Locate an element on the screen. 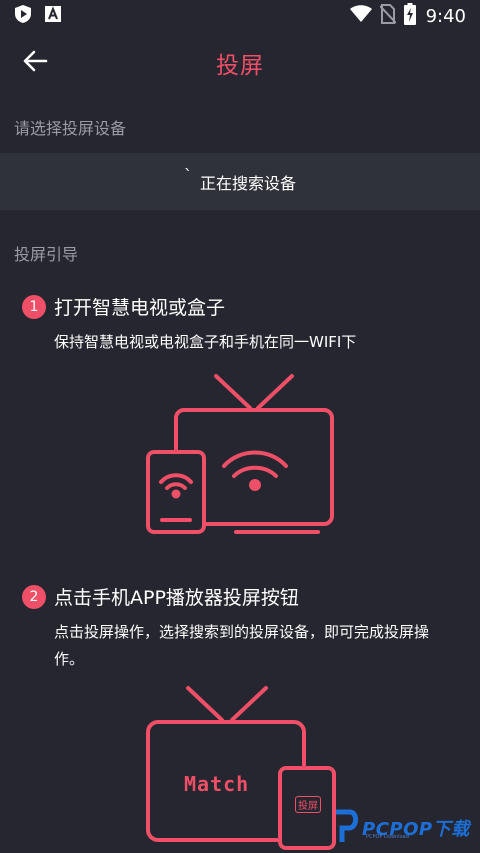 The width and height of the screenshot is (480, 853). back-button is located at coordinates (35, 63).